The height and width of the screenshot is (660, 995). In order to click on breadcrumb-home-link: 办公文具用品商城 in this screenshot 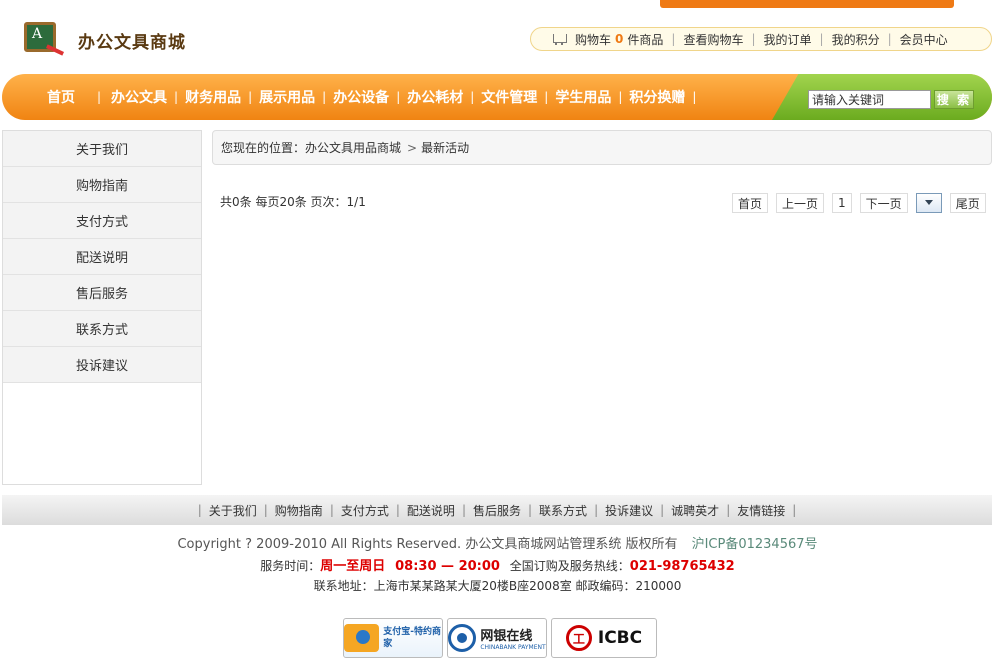, I will do `click(353, 147)`.